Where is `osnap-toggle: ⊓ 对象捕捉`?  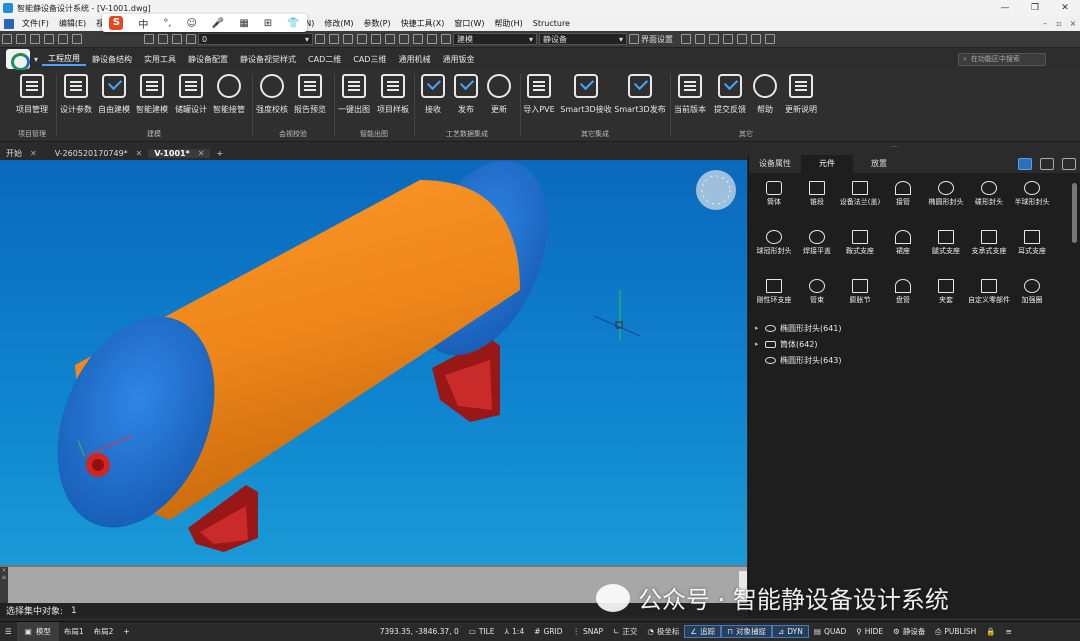
osnap-toggle: ⊓ 对象捕捉 is located at coordinates (746, 631).